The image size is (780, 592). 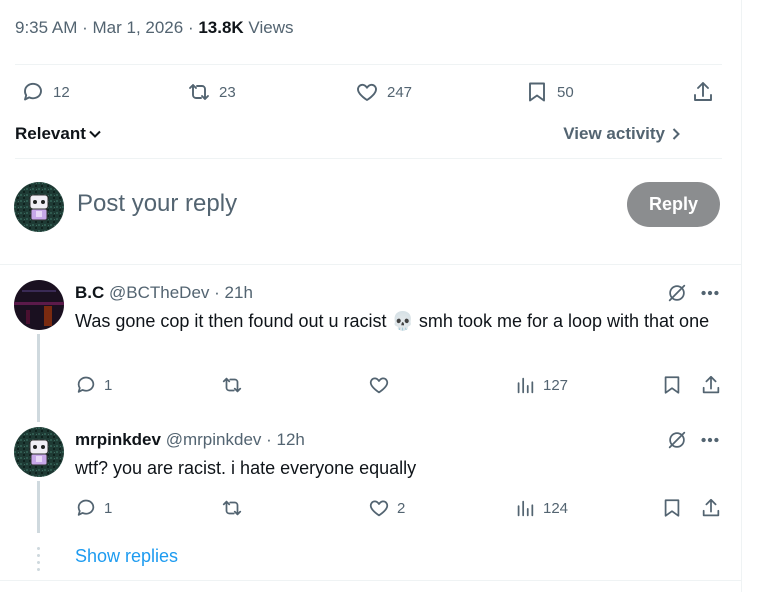 I want to click on chevron-right-icon, so click(x=676, y=134).